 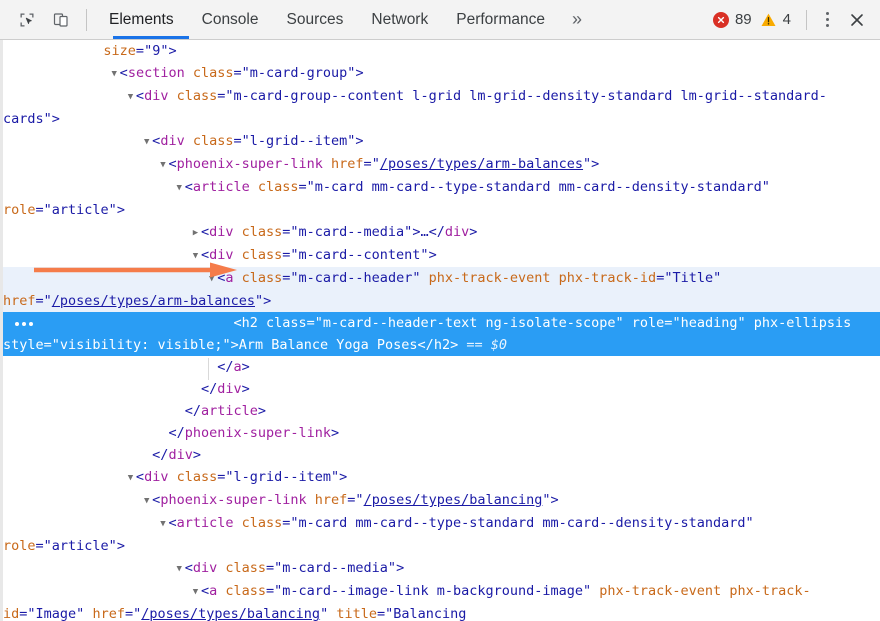 I want to click on dom-tag-name: section, so click(x=156, y=73).